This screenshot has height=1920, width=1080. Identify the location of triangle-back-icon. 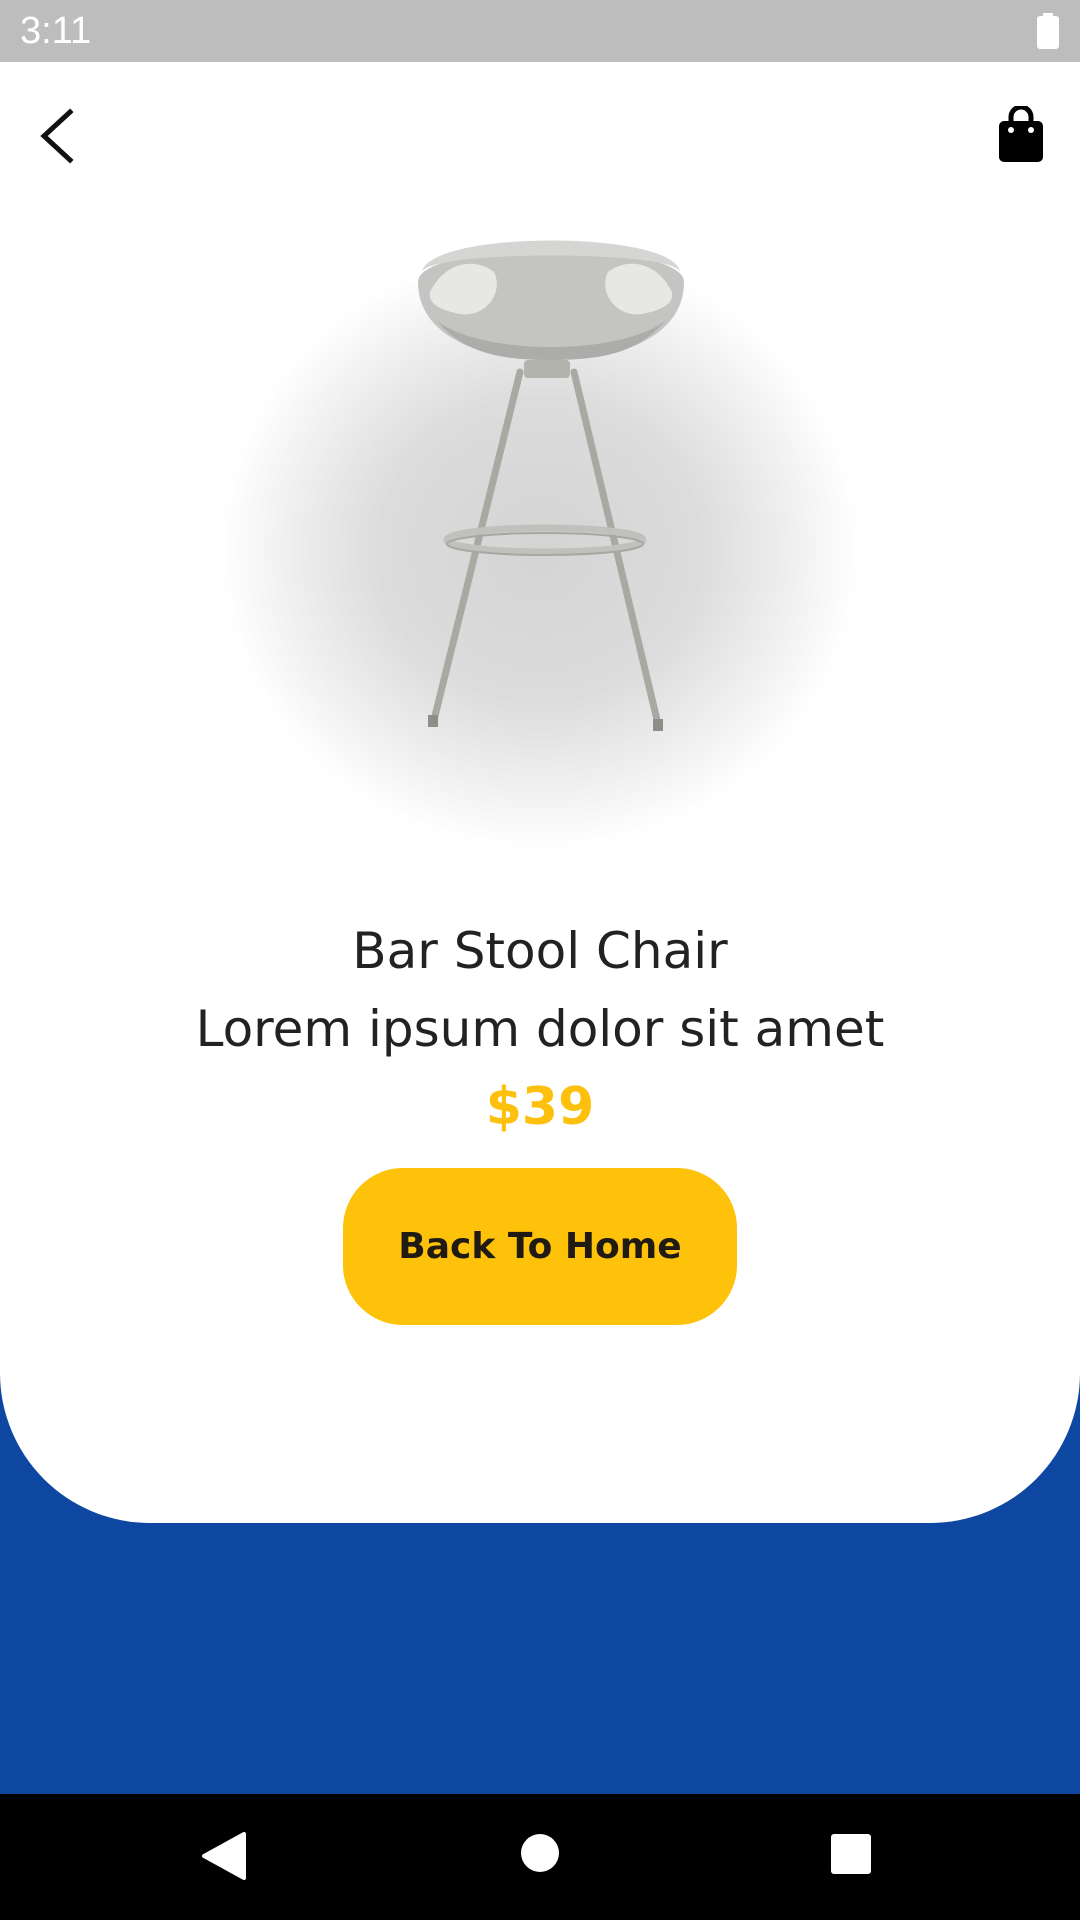
(224, 1856).